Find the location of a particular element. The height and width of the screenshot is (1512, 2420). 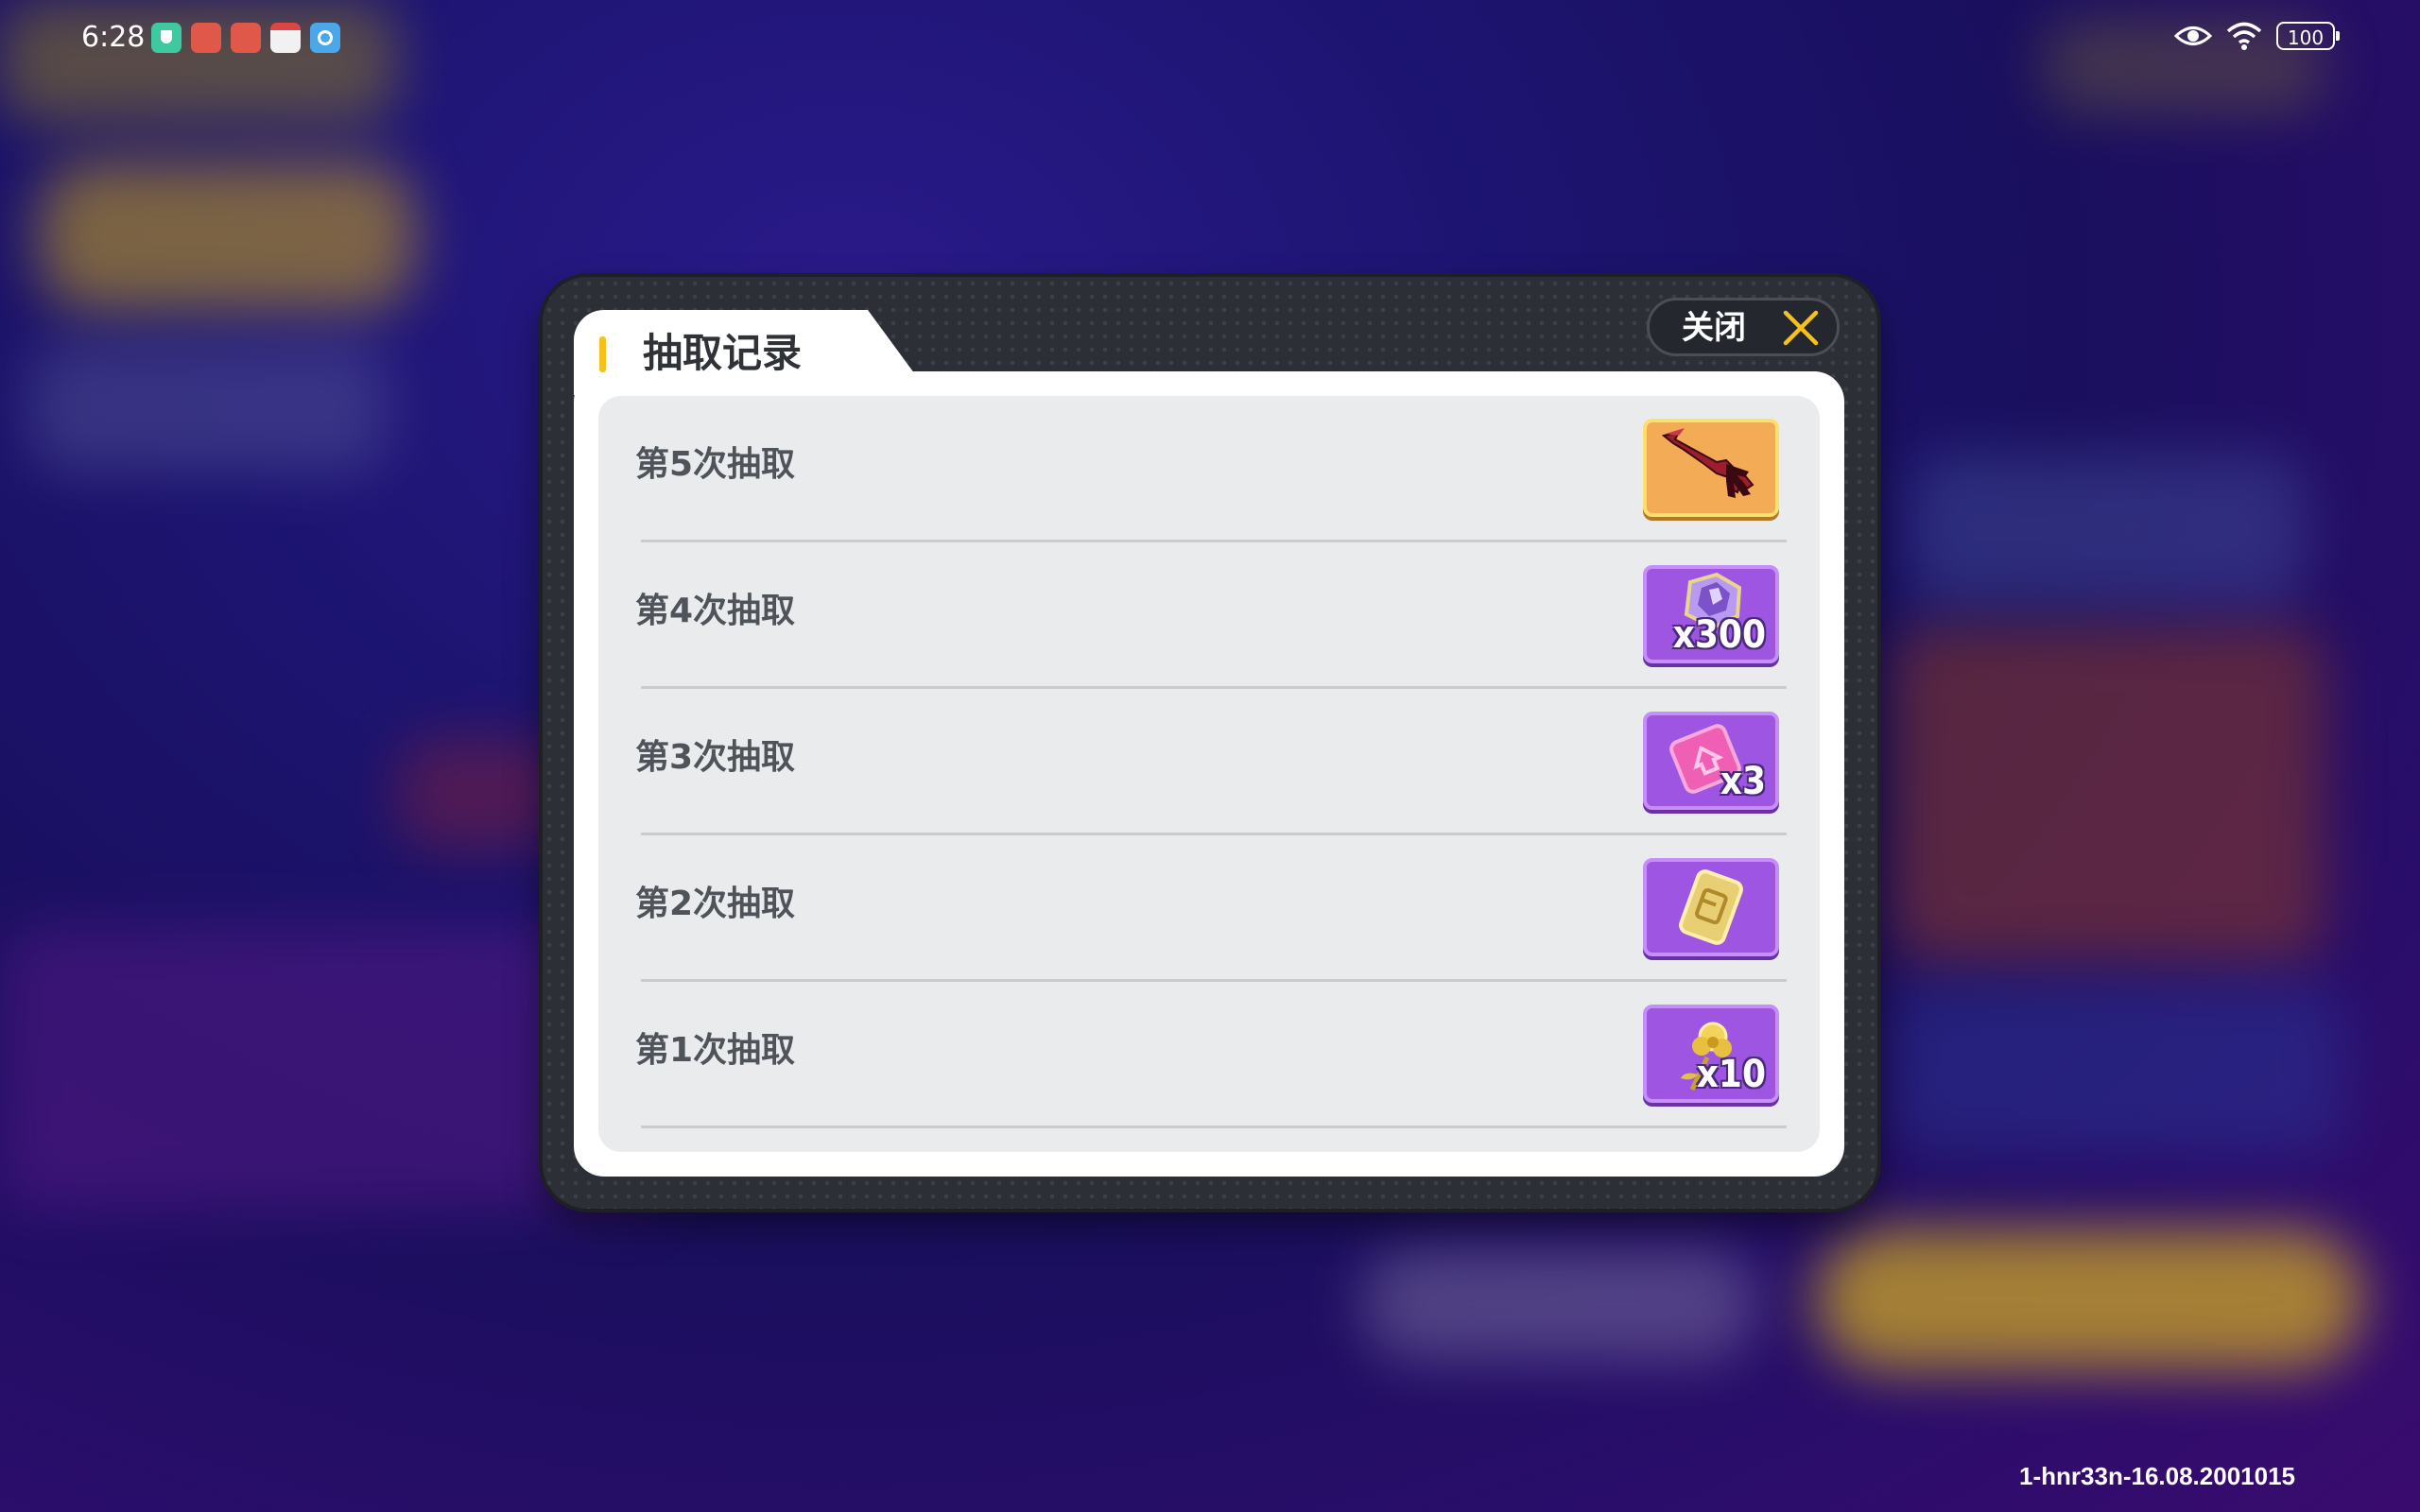

record-label: 第3次抽取 is located at coordinates (715, 757).